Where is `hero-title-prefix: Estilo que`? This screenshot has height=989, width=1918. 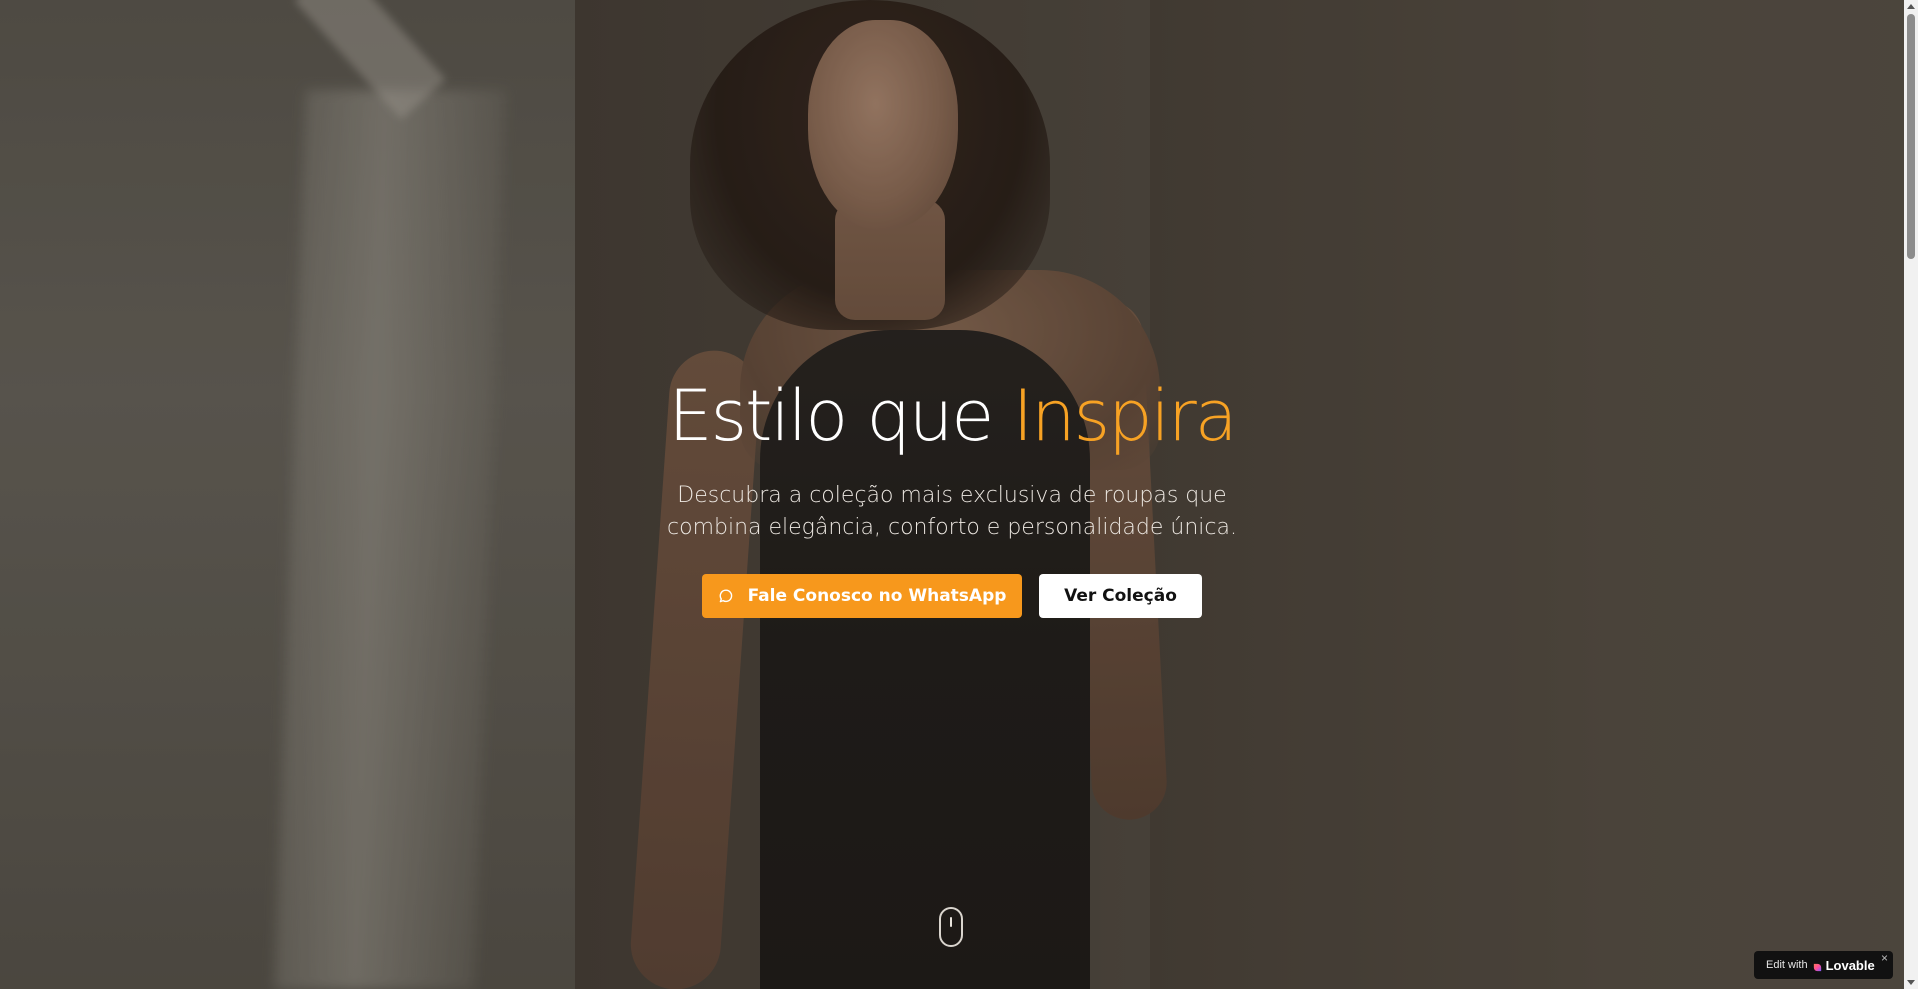
hero-title-prefix: Estilo que is located at coordinates (840, 416).